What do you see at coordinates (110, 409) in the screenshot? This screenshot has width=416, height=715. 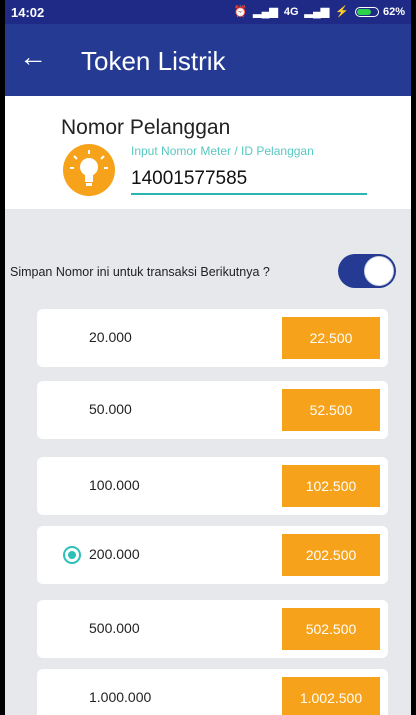 I see `token-amount: 50.000` at bounding box center [110, 409].